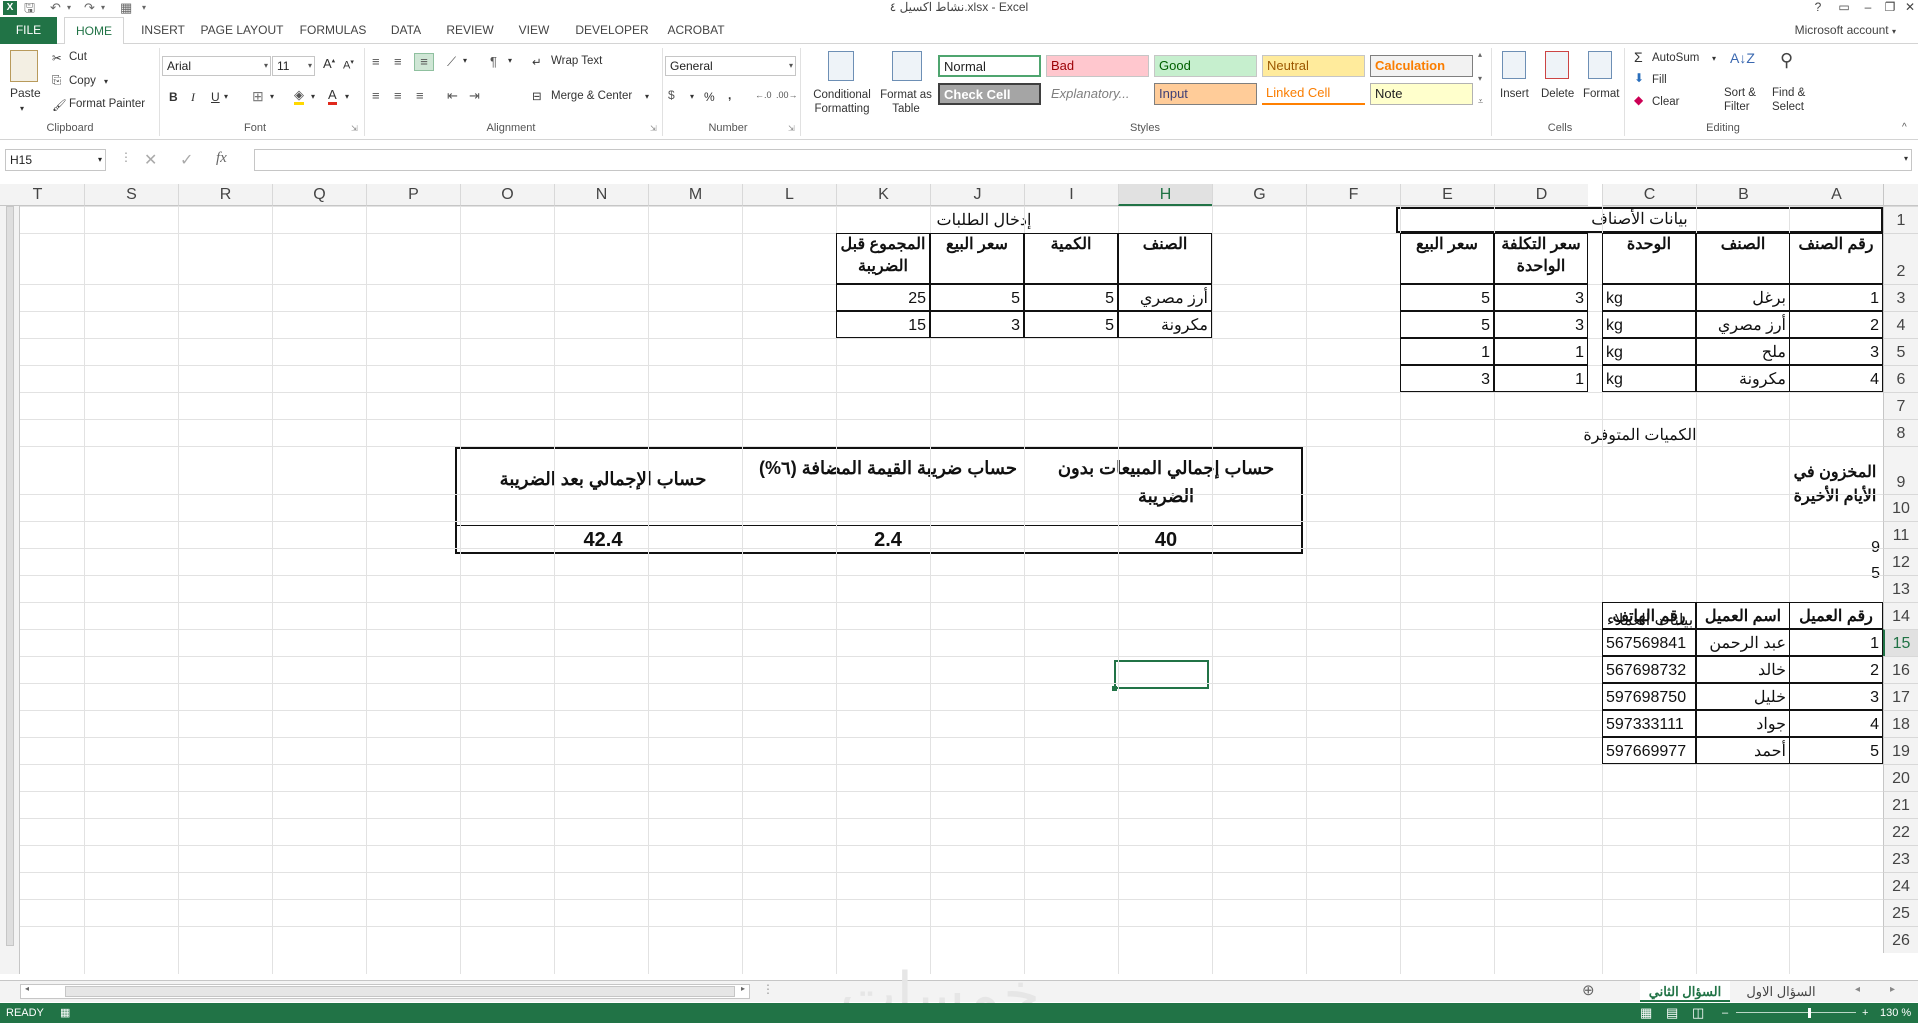  Describe the element at coordinates (398, 95) in the screenshot. I see `align-center-icon: ≡` at that location.